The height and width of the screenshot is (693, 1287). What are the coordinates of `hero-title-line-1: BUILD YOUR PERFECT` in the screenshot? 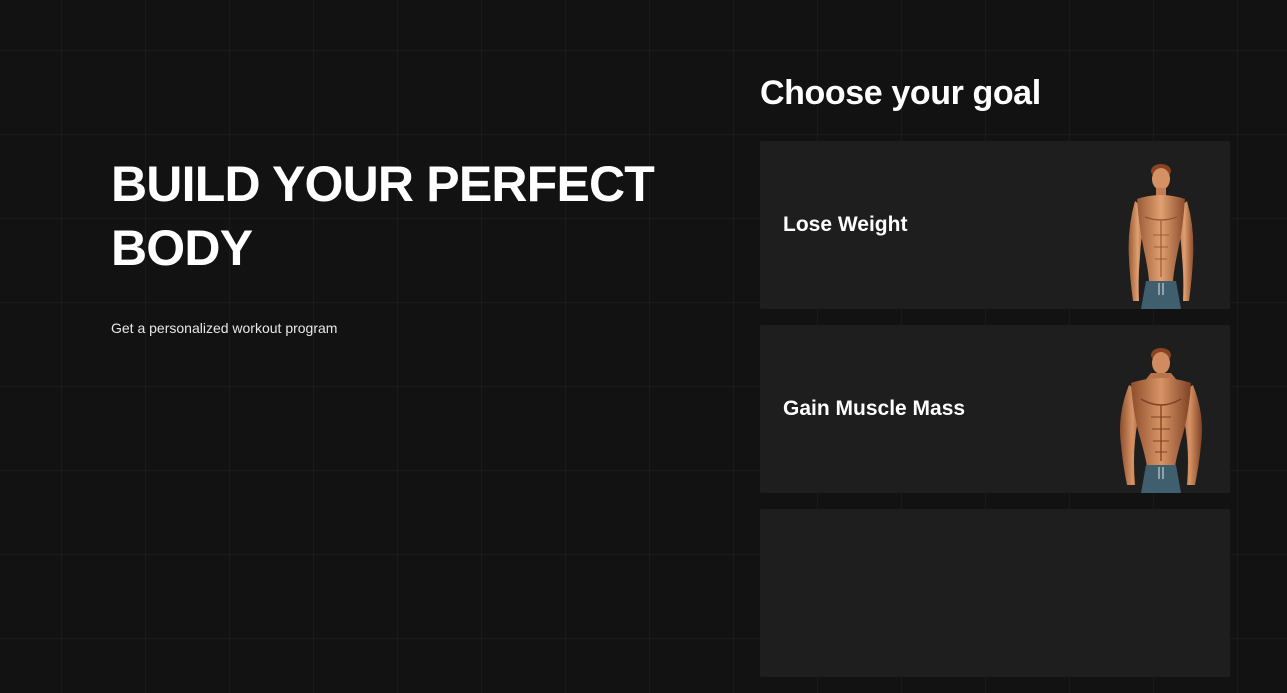 It's located at (383, 184).